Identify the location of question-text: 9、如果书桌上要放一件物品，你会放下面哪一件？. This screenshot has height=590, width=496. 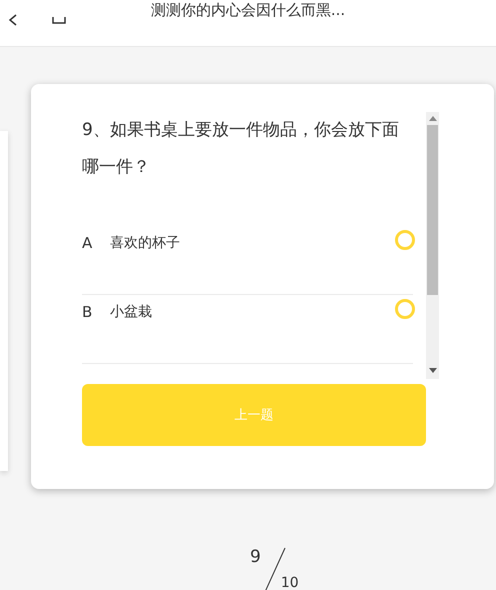
(241, 149).